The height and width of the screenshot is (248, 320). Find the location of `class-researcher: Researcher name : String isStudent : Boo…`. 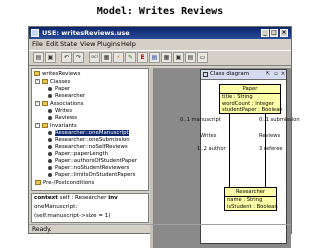

class-researcher: Researcher name : String isStudent : Boo… is located at coordinates (251, 199).